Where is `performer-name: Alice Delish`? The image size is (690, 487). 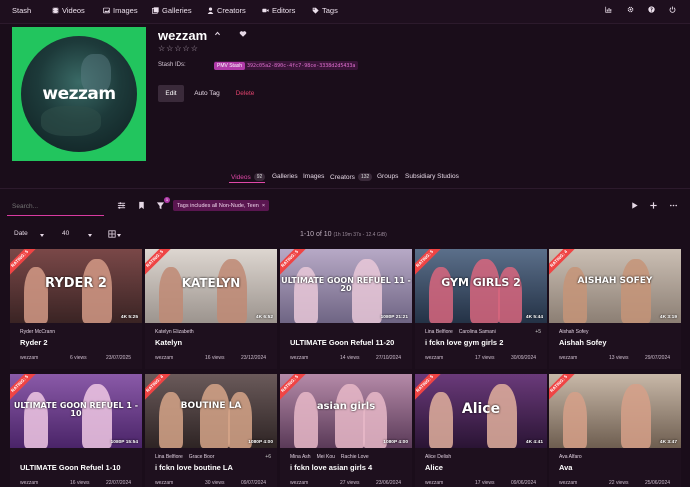
performer-name: Alice Delish is located at coordinates (438, 457).